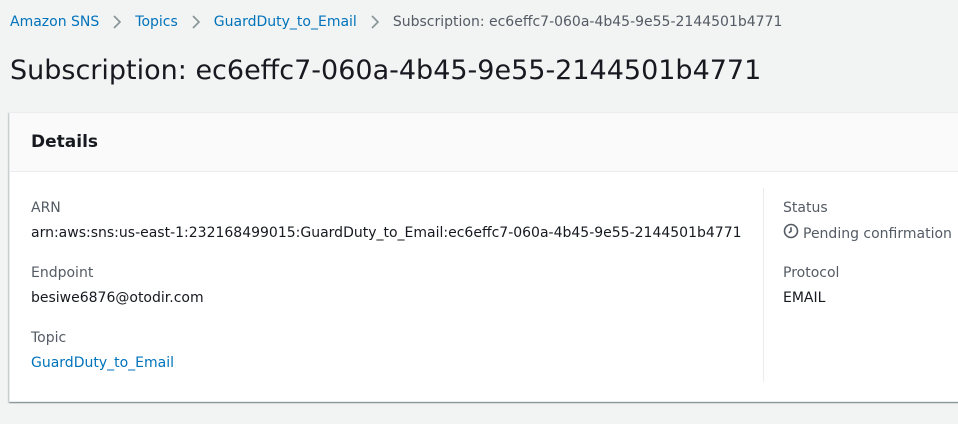  I want to click on topic-field: Topic GuardDuty_to_Email, so click(102, 350).